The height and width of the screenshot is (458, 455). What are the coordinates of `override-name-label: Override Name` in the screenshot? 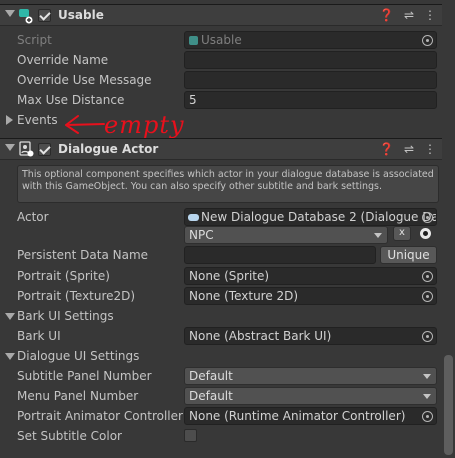 It's located at (63, 60).